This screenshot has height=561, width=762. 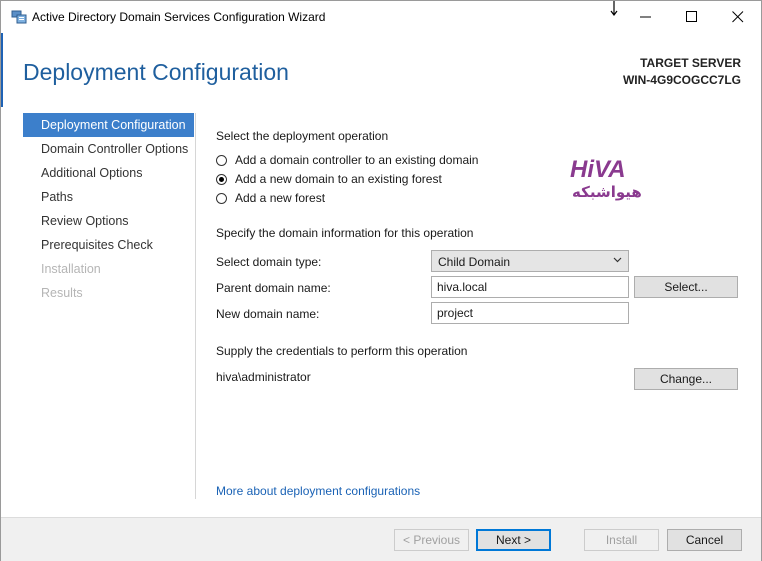 I want to click on parent-domain-label: Parent domain name:, so click(x=273, y=288).